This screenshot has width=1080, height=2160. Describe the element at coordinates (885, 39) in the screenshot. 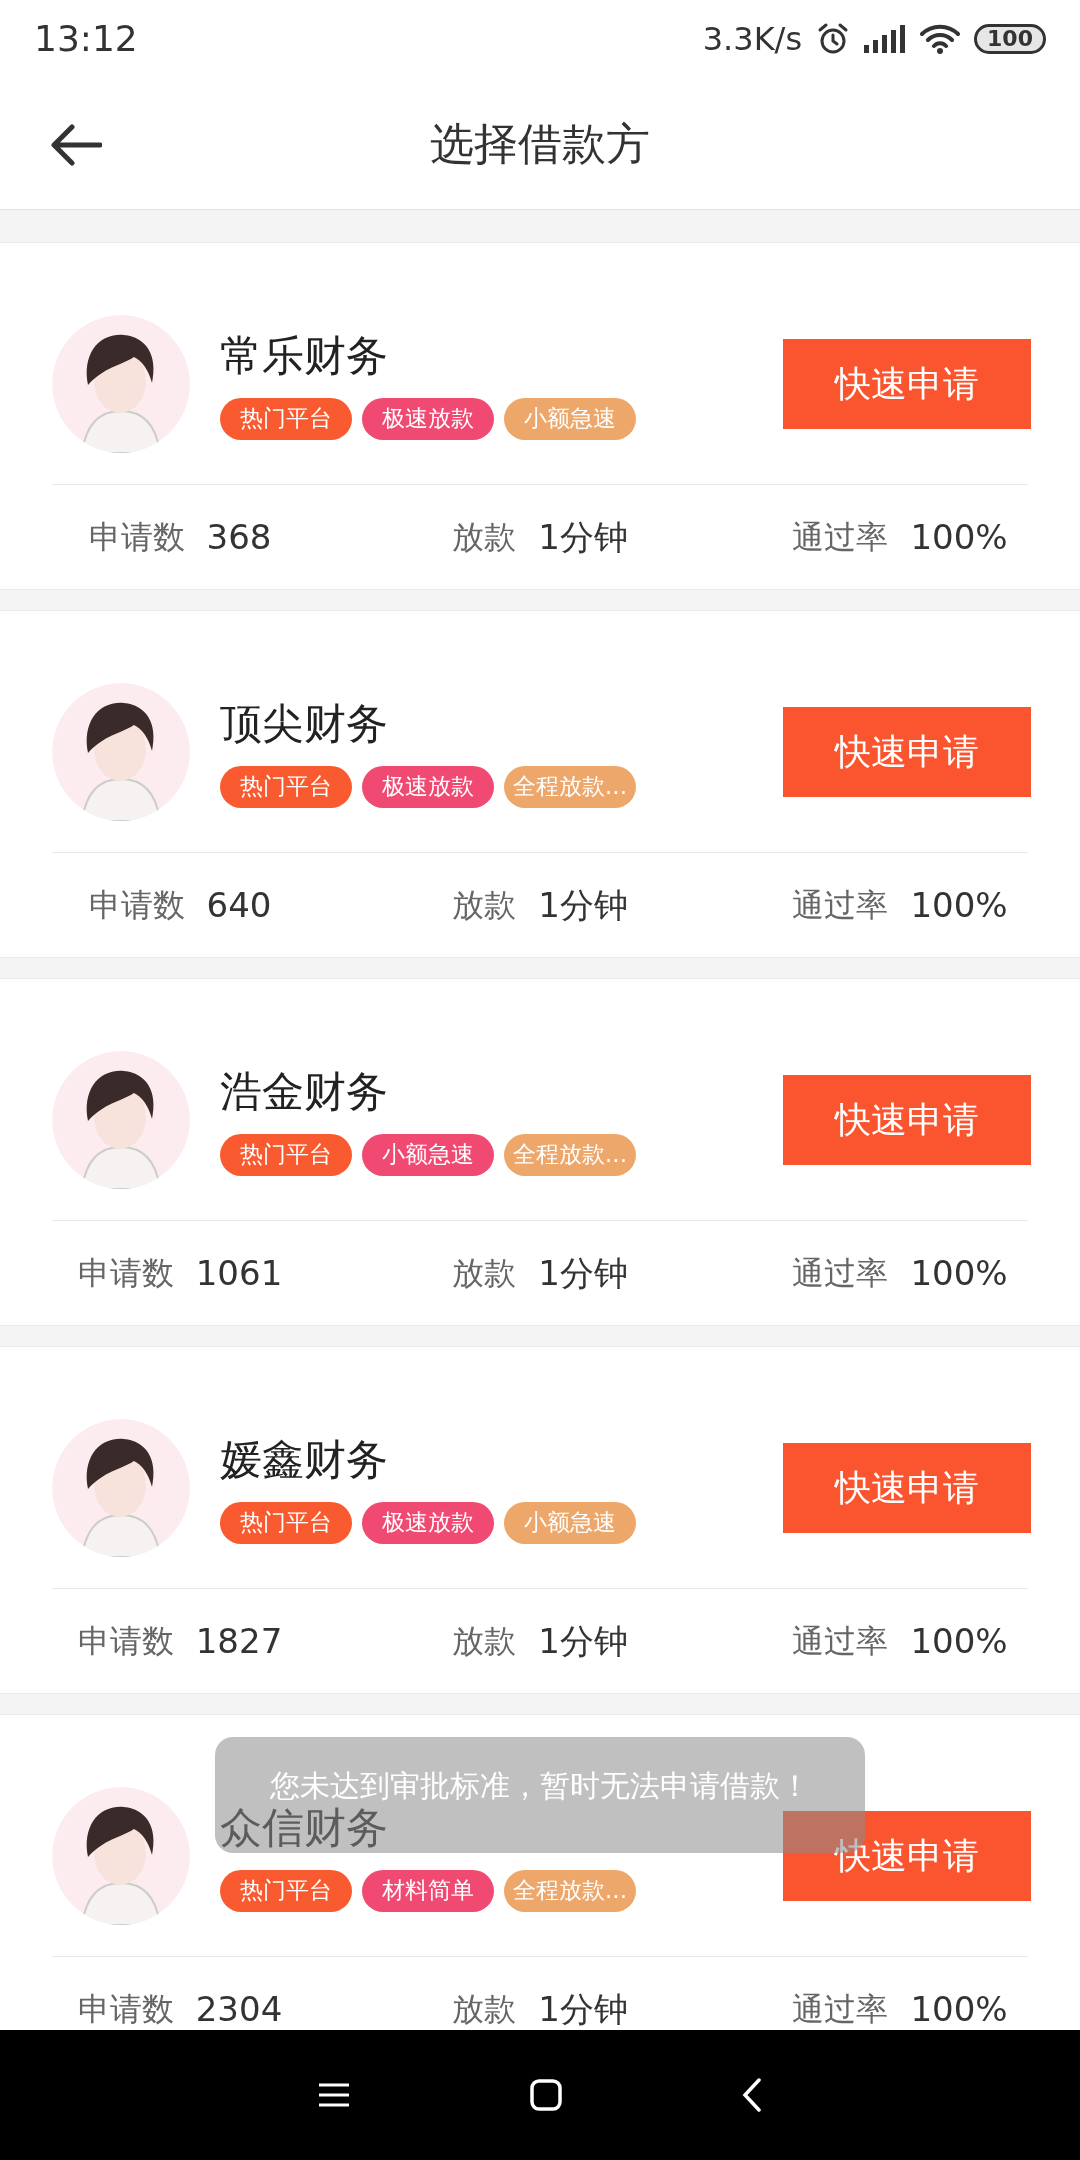

I see `signal-icon` at that location.